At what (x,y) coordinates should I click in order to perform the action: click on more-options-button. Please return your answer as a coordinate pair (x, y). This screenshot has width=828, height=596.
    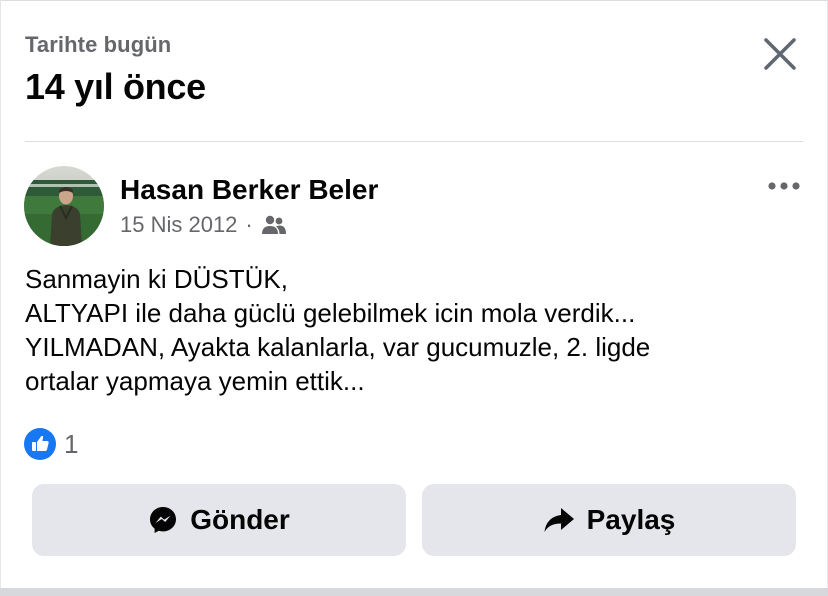
    Looking at the image, I should click on (784, 186).